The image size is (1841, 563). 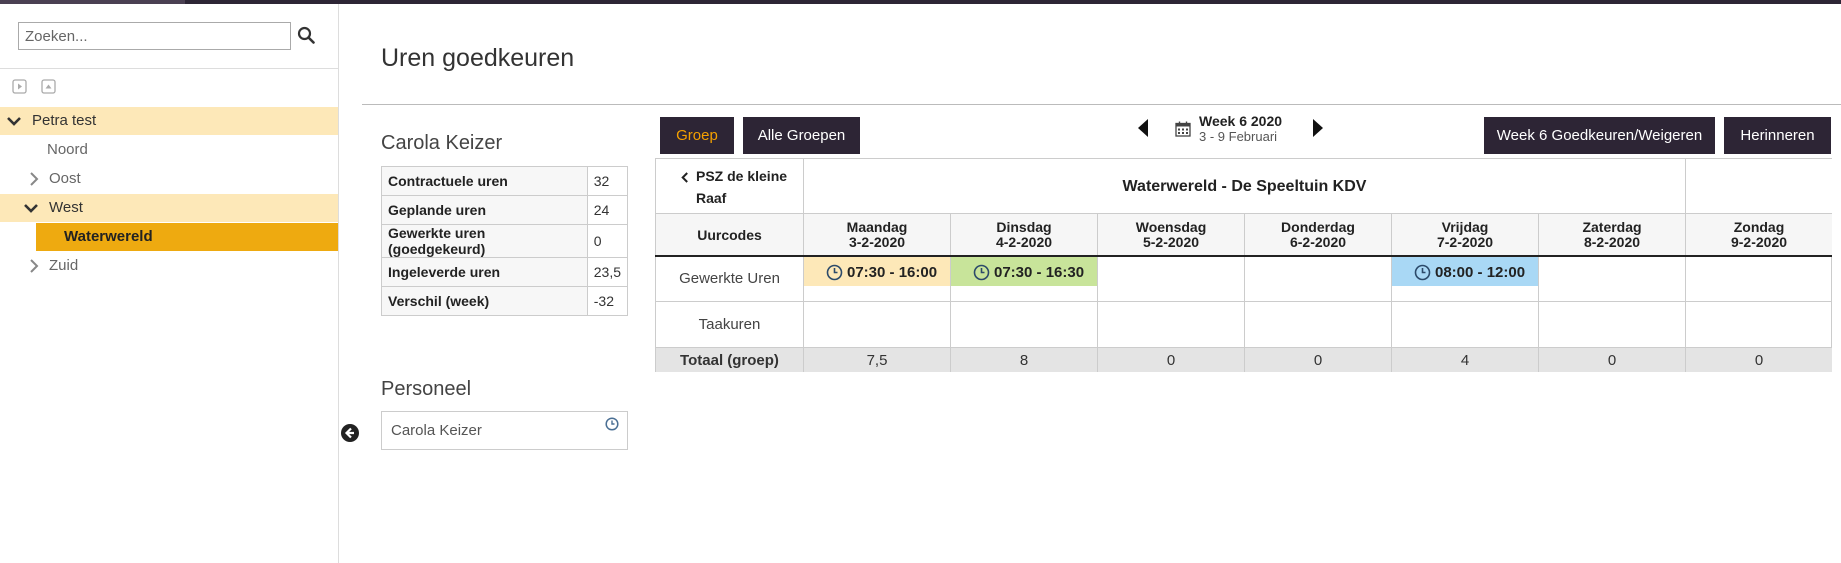 I want to click on schedule-cell: 07:30 - 16:00, so click(x=876, y=278).